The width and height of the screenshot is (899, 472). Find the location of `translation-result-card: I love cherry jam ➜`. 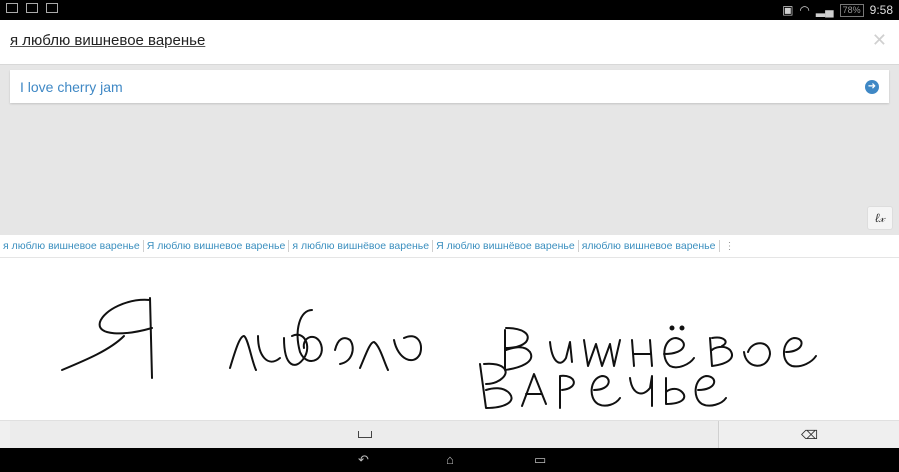

translation-result-card: I love cherry jam ➜ is located at coordinates (449, 86).